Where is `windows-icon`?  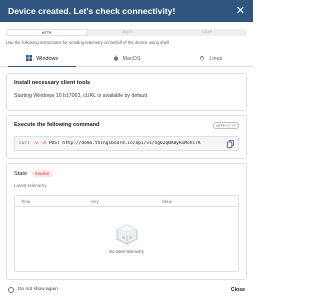 windows-icon is located at coordinates (29, 58).